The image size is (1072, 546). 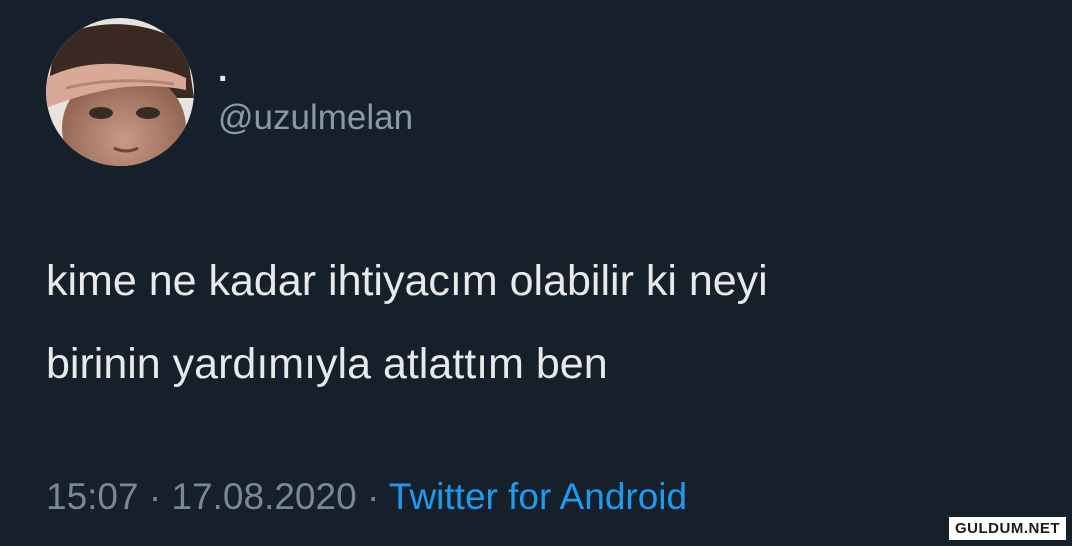 What do you see at coordinates (263, 496) in the screenshot?
I see `tweet-date: 17.08.2020` at bounding box center [263, 496].